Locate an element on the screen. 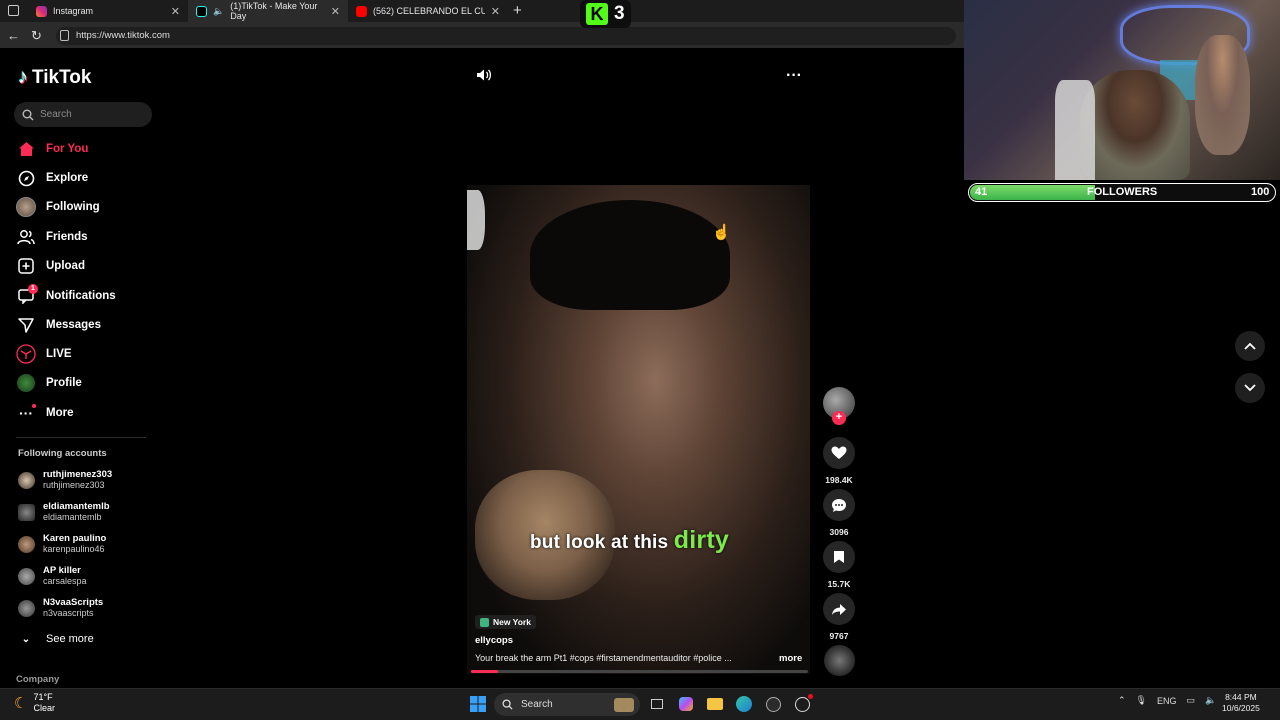  obs-icon is located at coordinates (802, 703).